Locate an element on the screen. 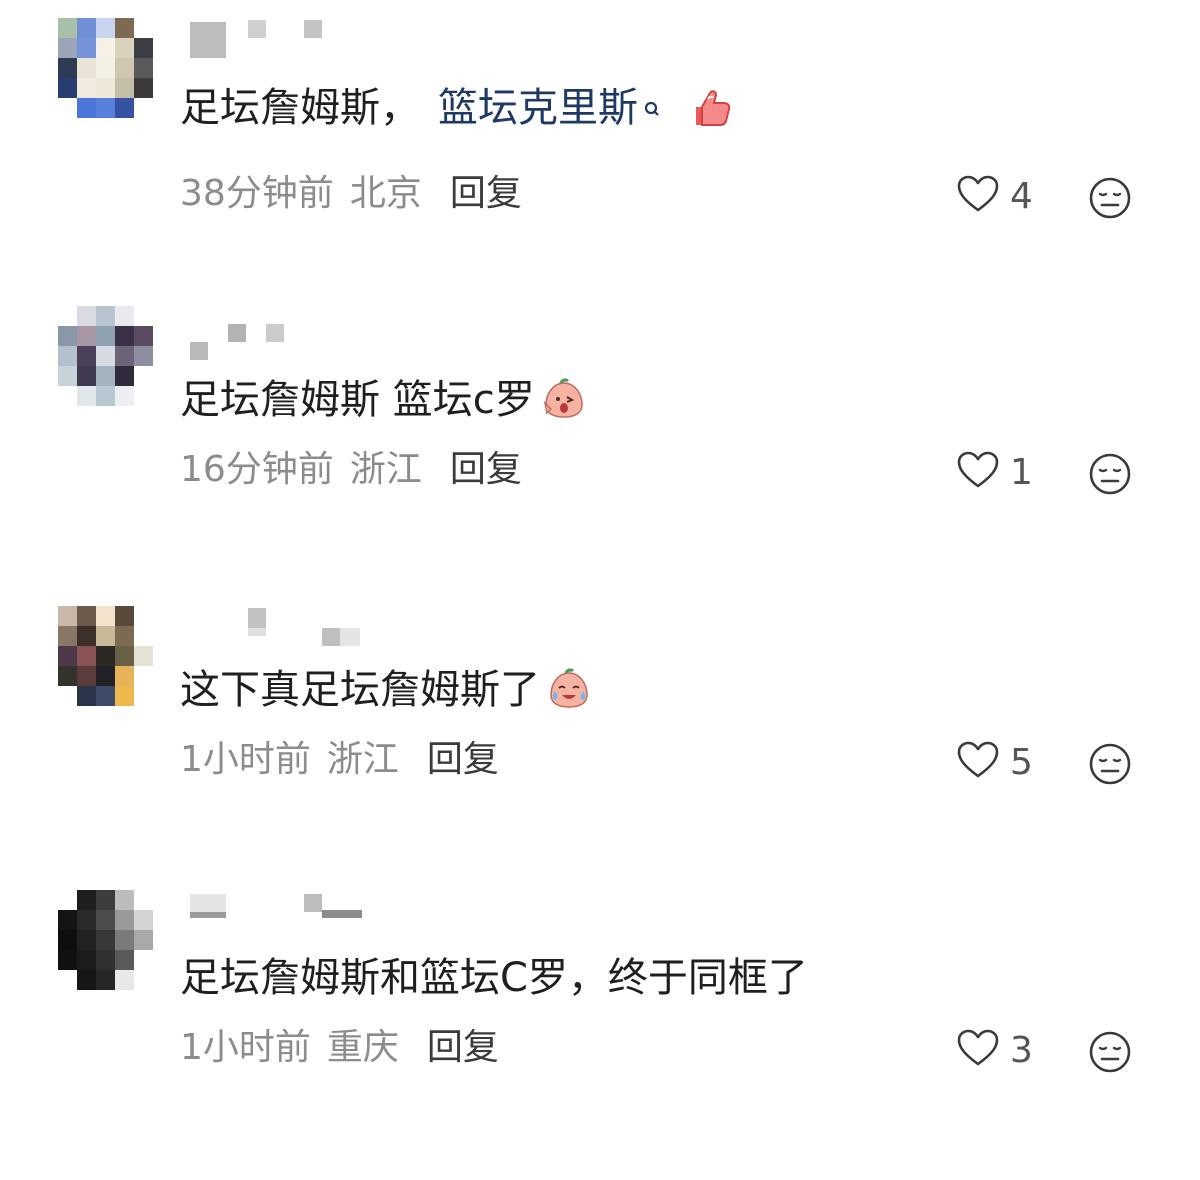 The image size is (1200, 1180). search-link: 篮坛克里斯 is located at coordinates (538, 108).